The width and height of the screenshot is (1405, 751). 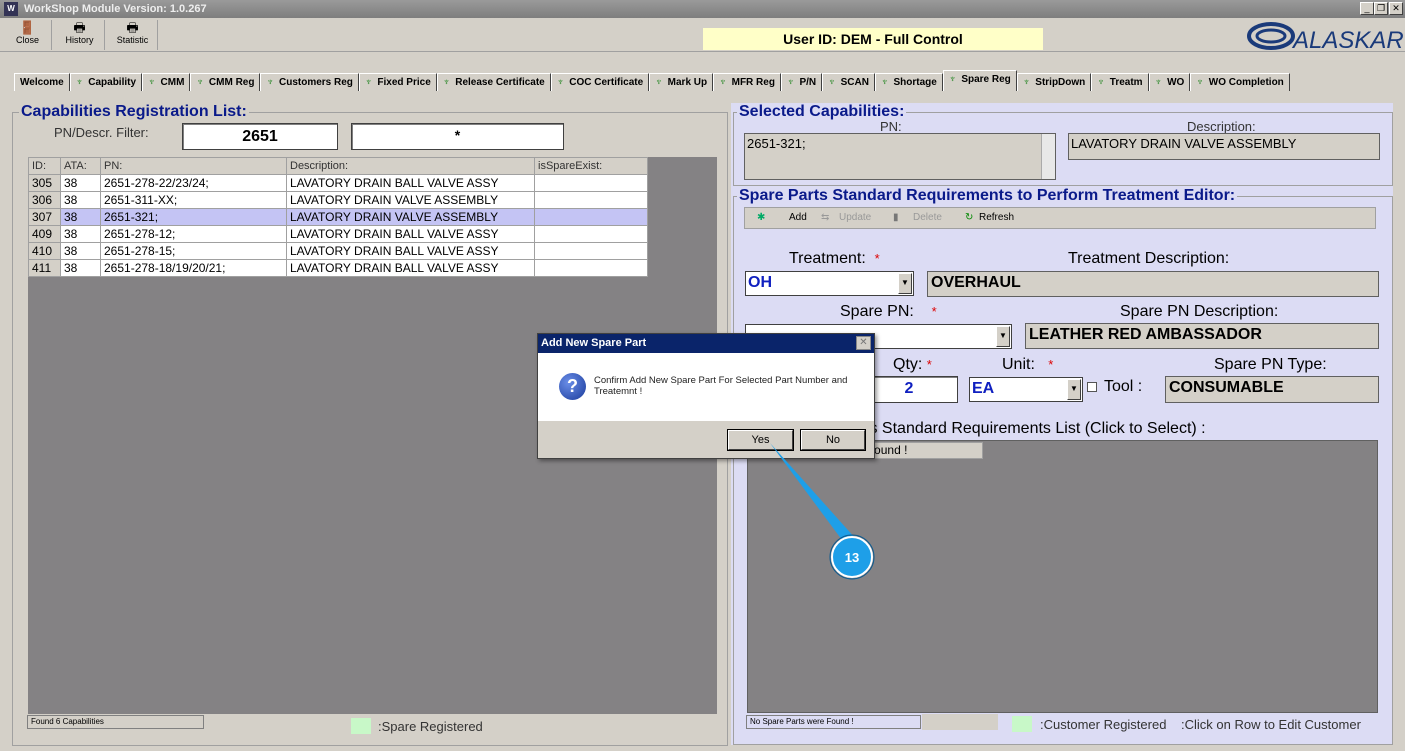 I want to click on callout-tail, so click(x=817, y=495).